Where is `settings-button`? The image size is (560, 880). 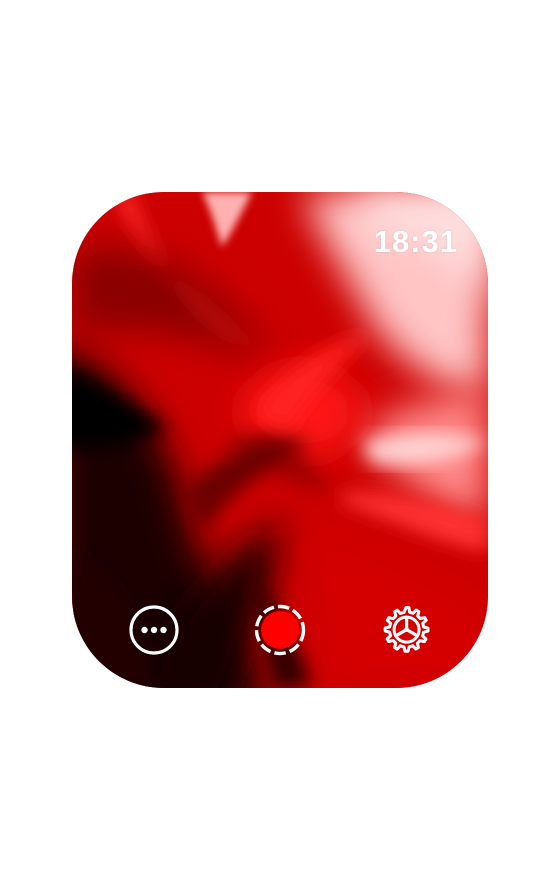 settings-button is located at coordinates (406, 630).